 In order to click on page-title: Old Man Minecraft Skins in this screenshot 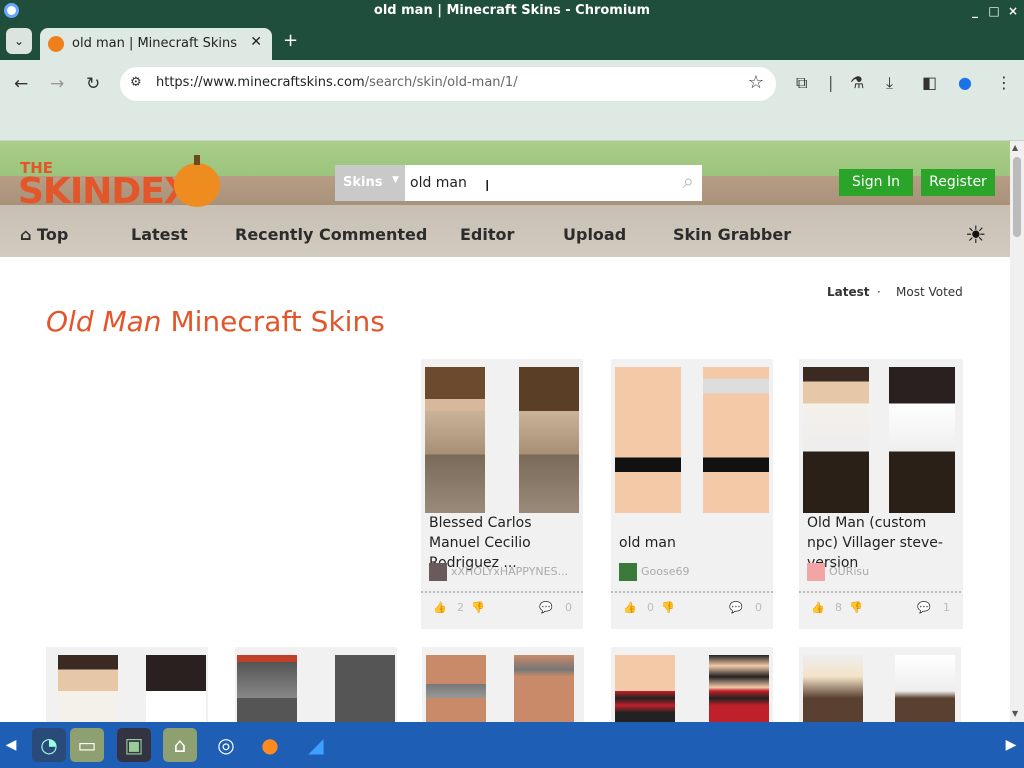, I will do `click(215, 321)`.